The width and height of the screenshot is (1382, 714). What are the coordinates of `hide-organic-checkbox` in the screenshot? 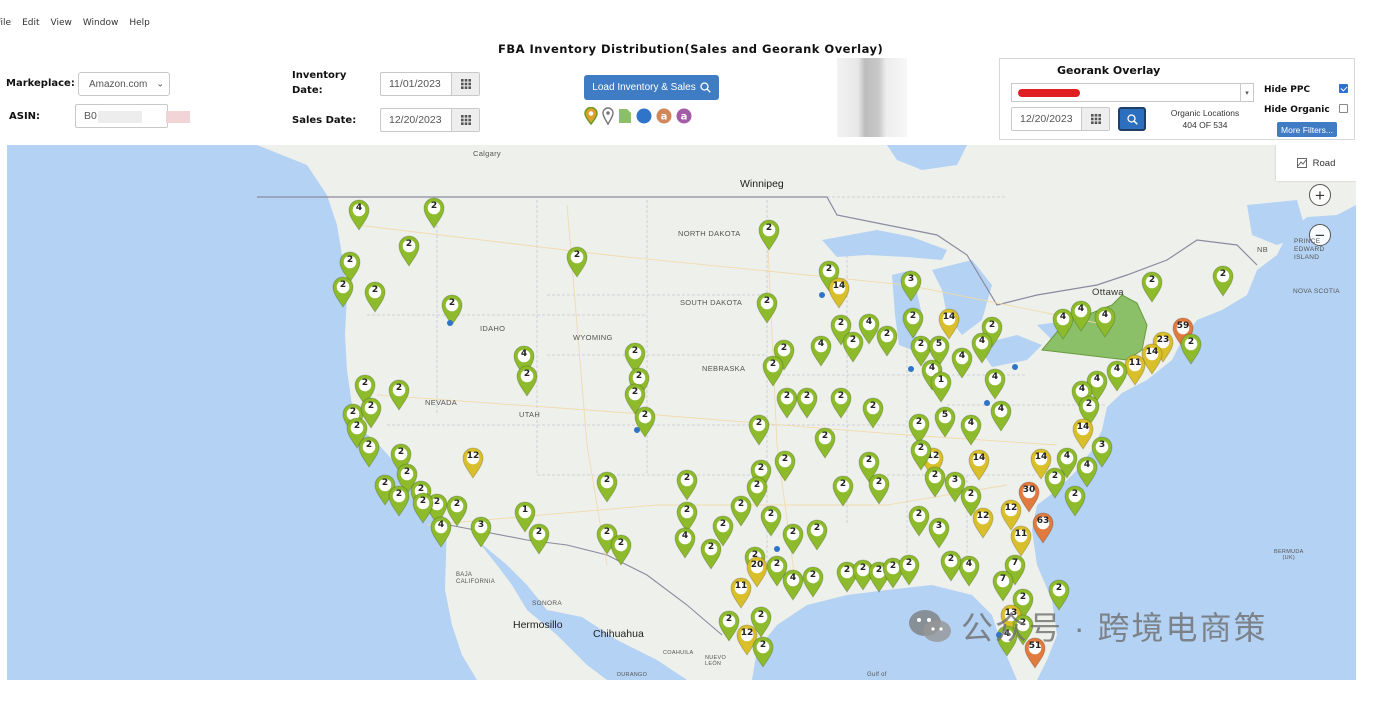 It's located at (1343, 108).